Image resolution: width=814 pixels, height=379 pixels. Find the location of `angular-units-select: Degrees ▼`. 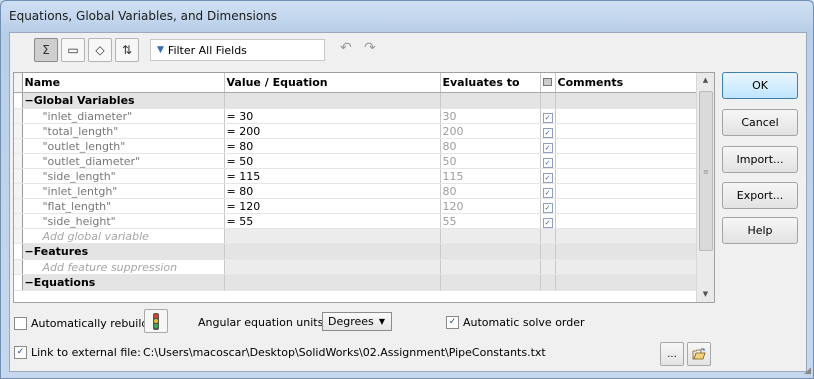

angular-units-select: Degrees ▼ is located at coordinates (357, 321).